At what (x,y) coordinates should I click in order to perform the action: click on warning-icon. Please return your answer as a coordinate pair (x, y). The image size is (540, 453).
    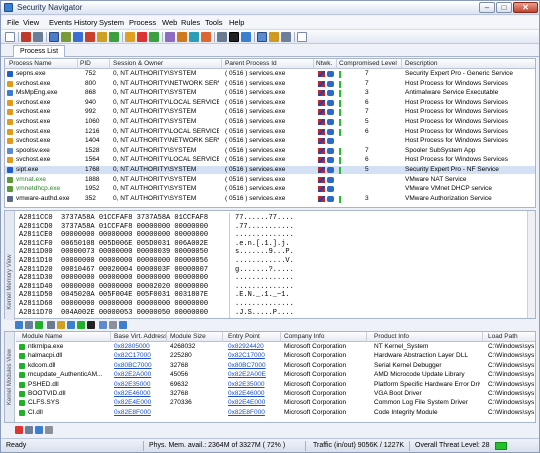
    Looking at the image, I should click on (206, 37).